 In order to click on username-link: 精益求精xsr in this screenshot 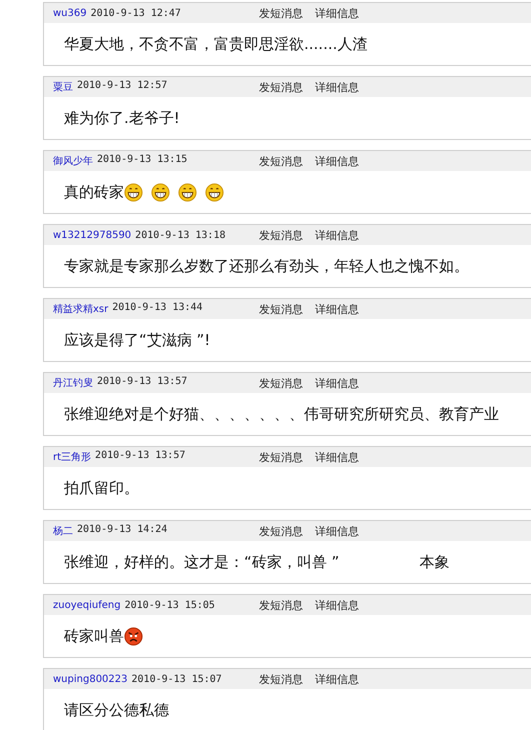, I will do `click(80, 309)`.